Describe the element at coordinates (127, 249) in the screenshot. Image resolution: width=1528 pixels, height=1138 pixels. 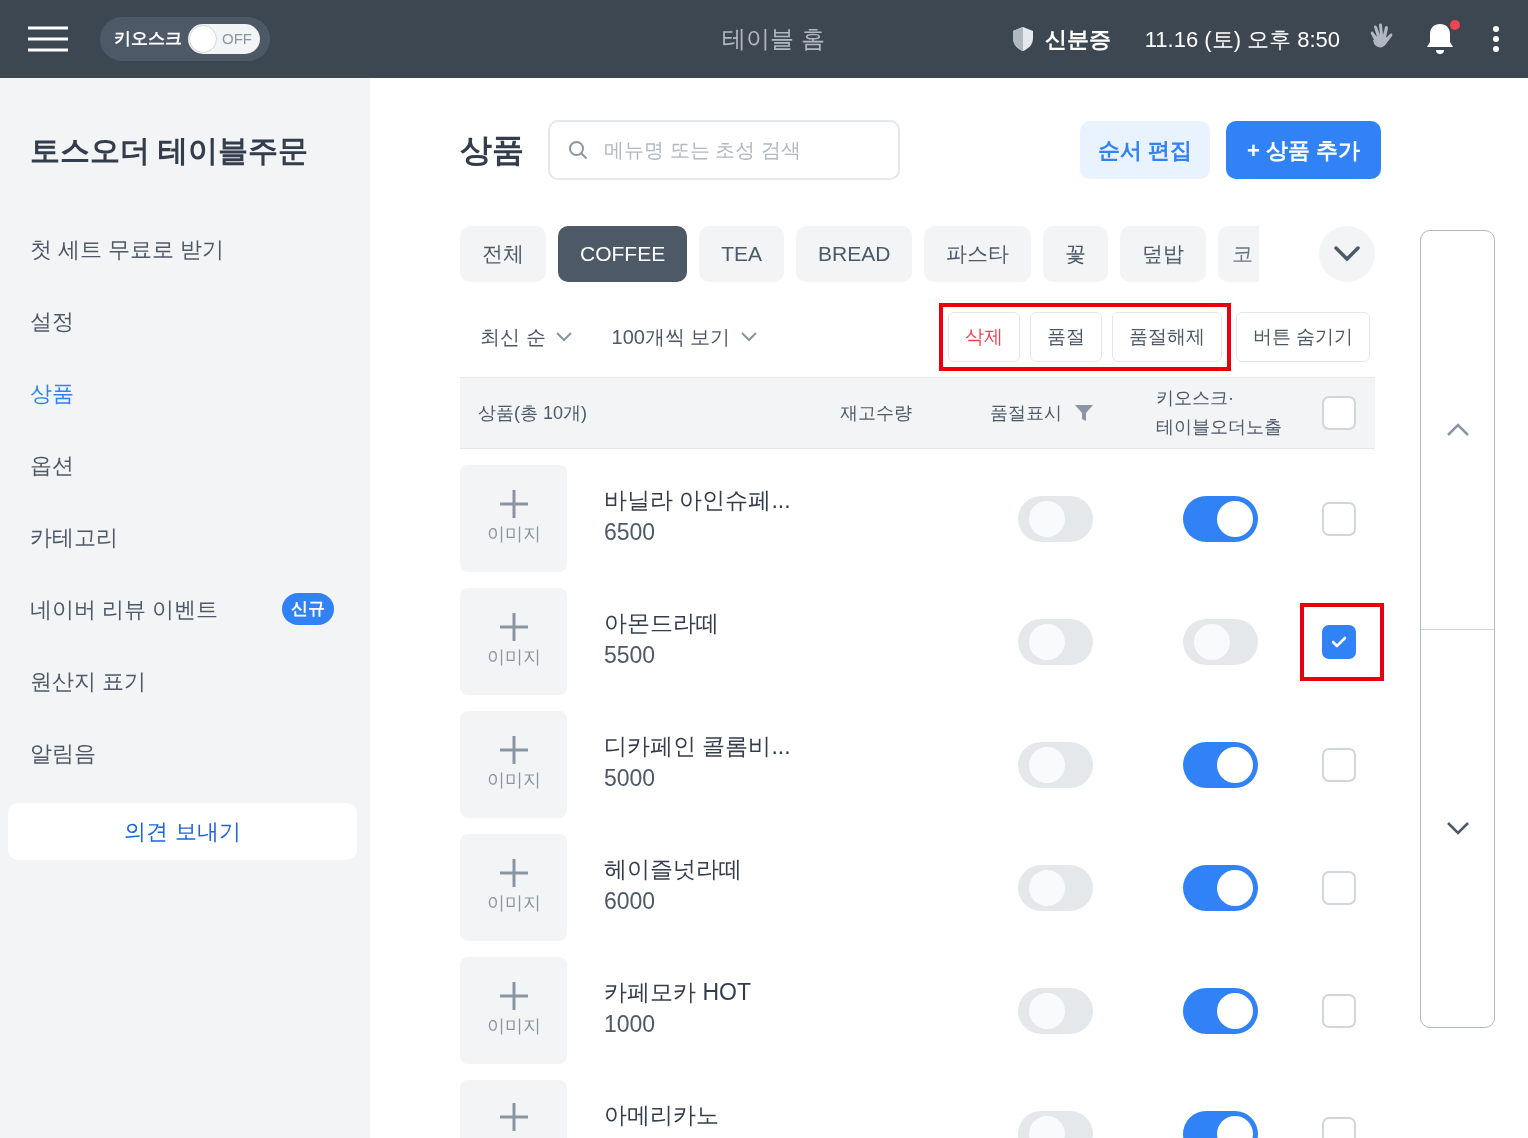
I see `sidebar-item: 첫 세트 무료로 받기` at that location.